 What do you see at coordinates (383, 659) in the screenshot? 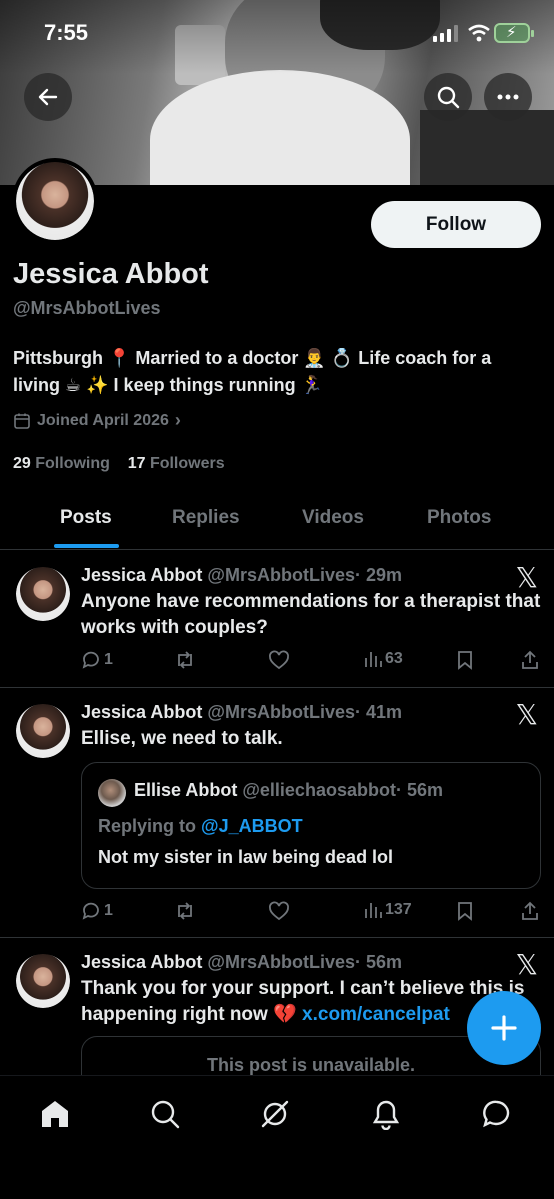
I see `views-button: 63` at bounding box center [383, 659].